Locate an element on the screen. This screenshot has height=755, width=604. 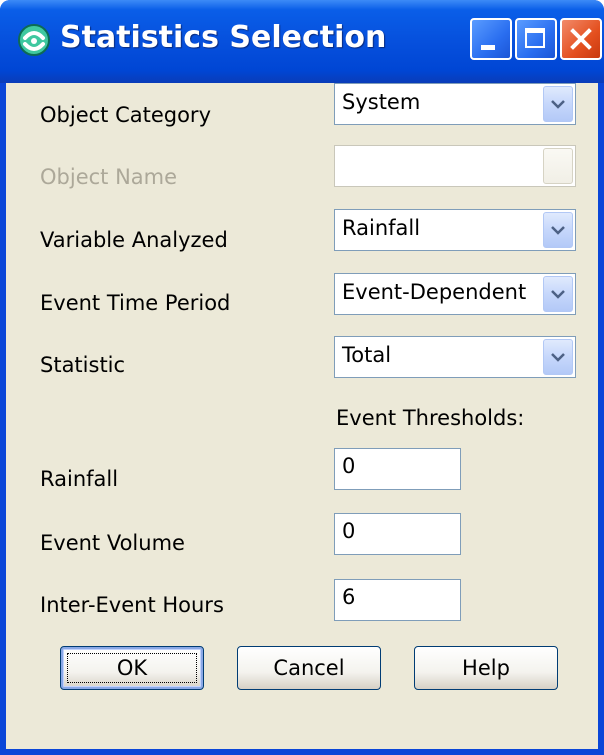
inter-event-hours-input is located at coordinates (397, 600).